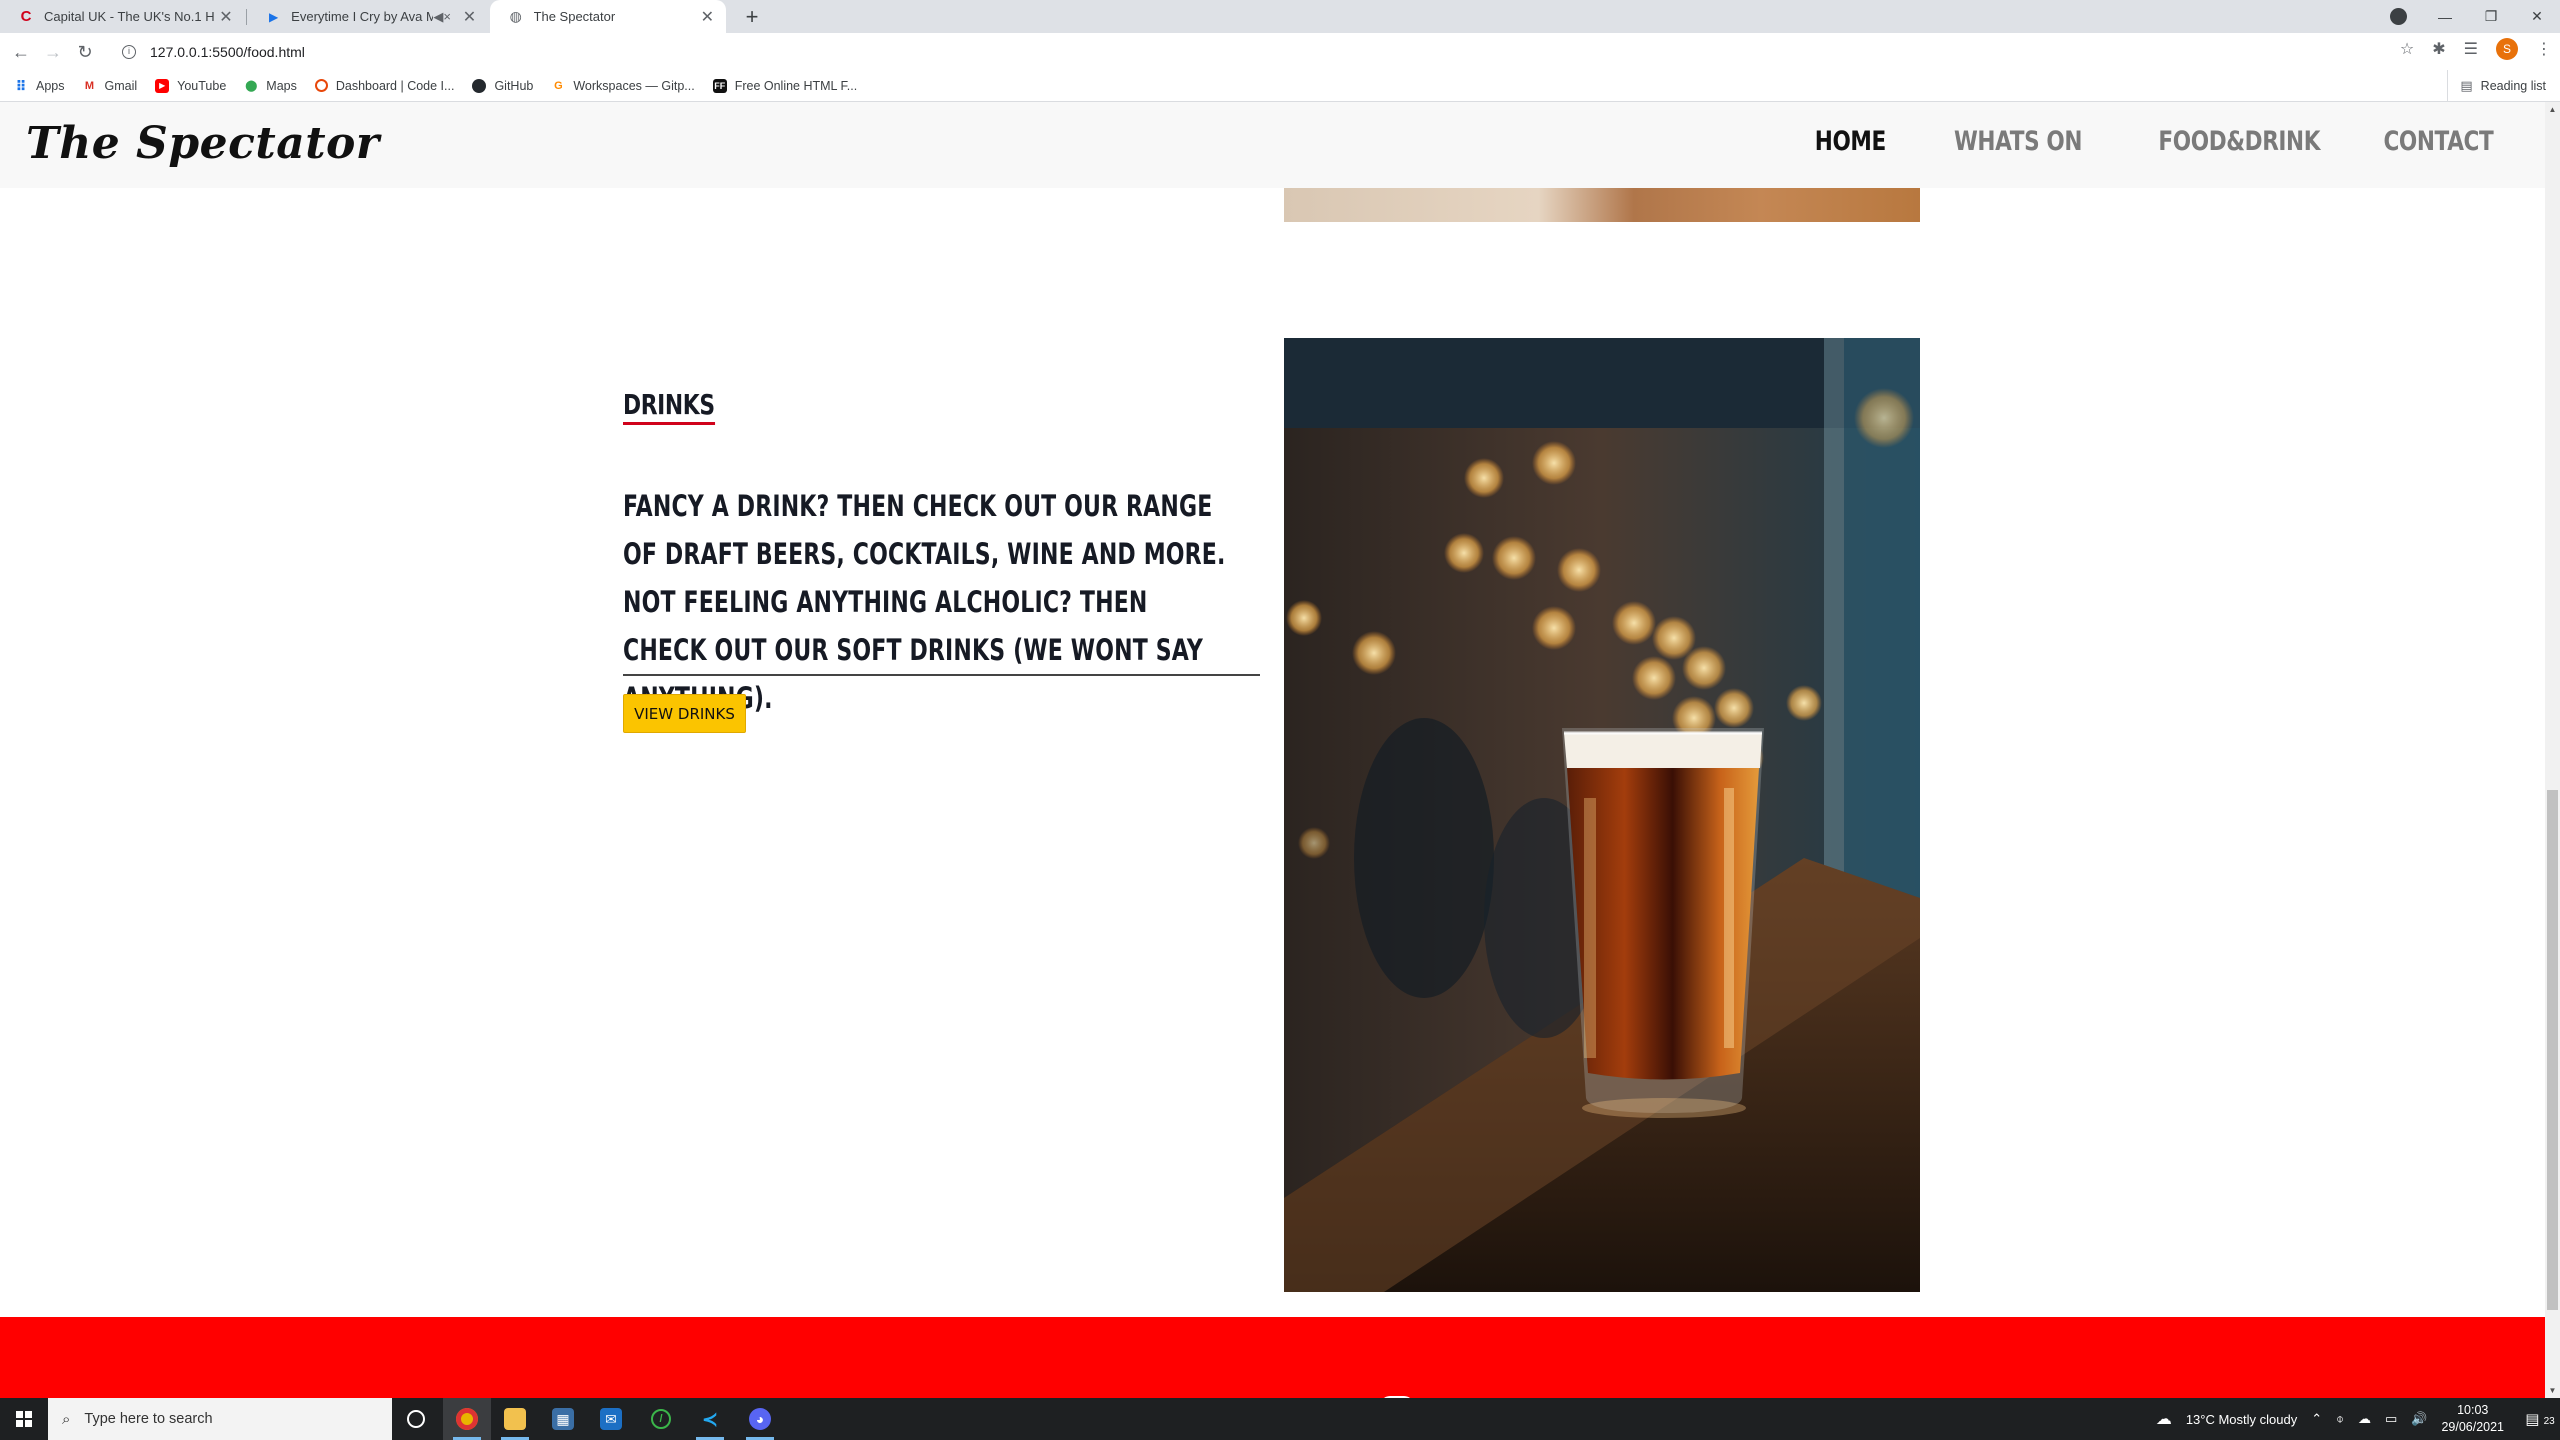 Image resolution: width=2560 pixels, height=1440 pixels. What do you see at coordinates (129, 16) in the screenshot?
I see `tab-title: Capital UK - The UK's No.1 Hit M` at bounding box center [129, 16].